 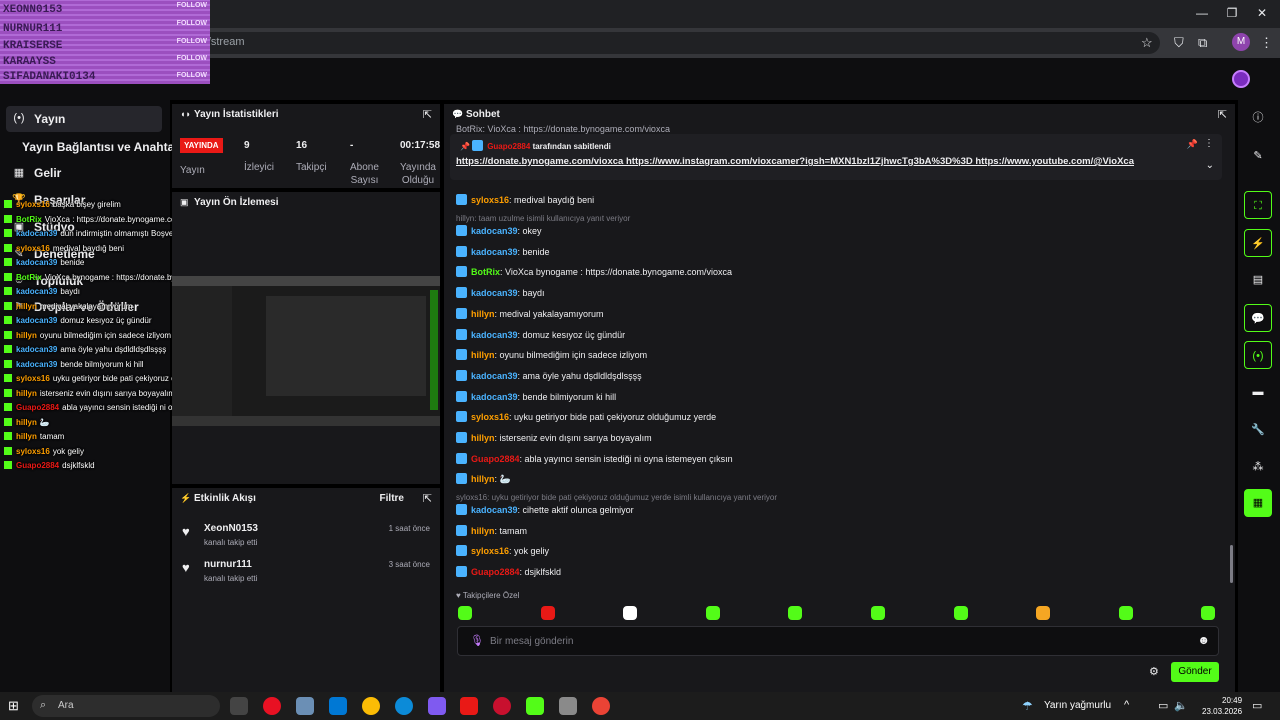 What do you see at coordinates (84, 119) in the screenshot?
I see `sidebar-item-stream: (•) Yayın` at bounding box center [84, 119].